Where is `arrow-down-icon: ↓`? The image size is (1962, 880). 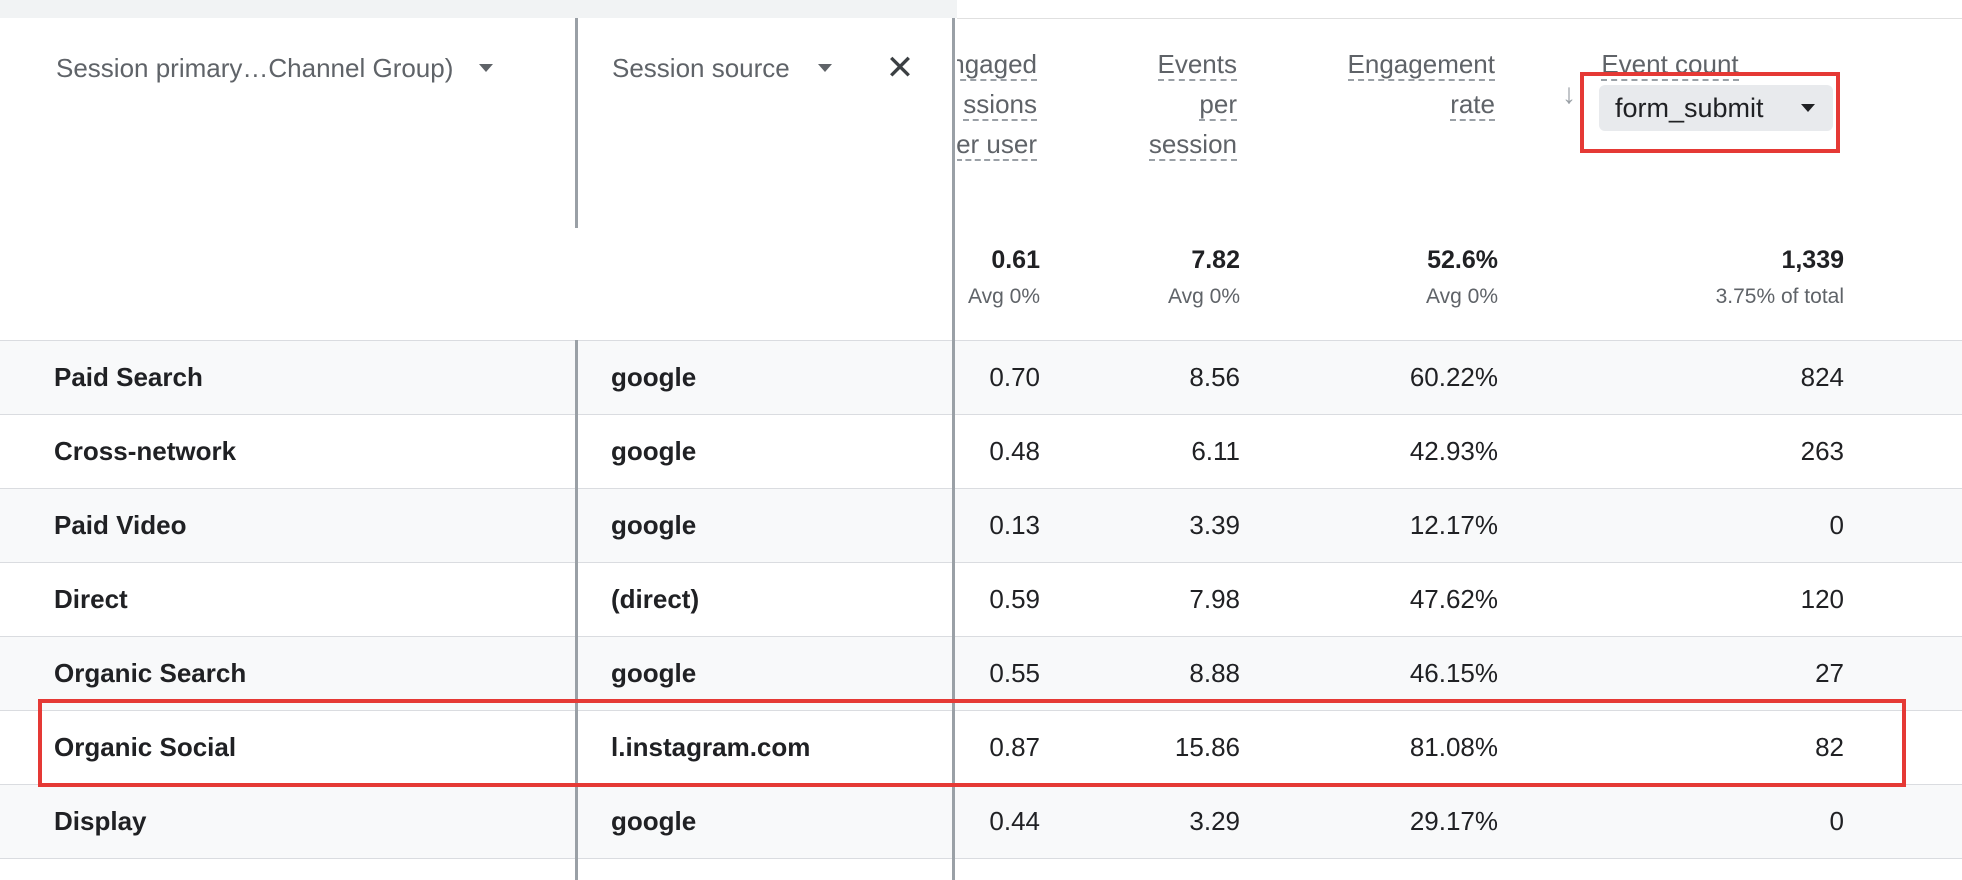
arrow-down-icon: ↓ is located at coordinates (1569, 93).